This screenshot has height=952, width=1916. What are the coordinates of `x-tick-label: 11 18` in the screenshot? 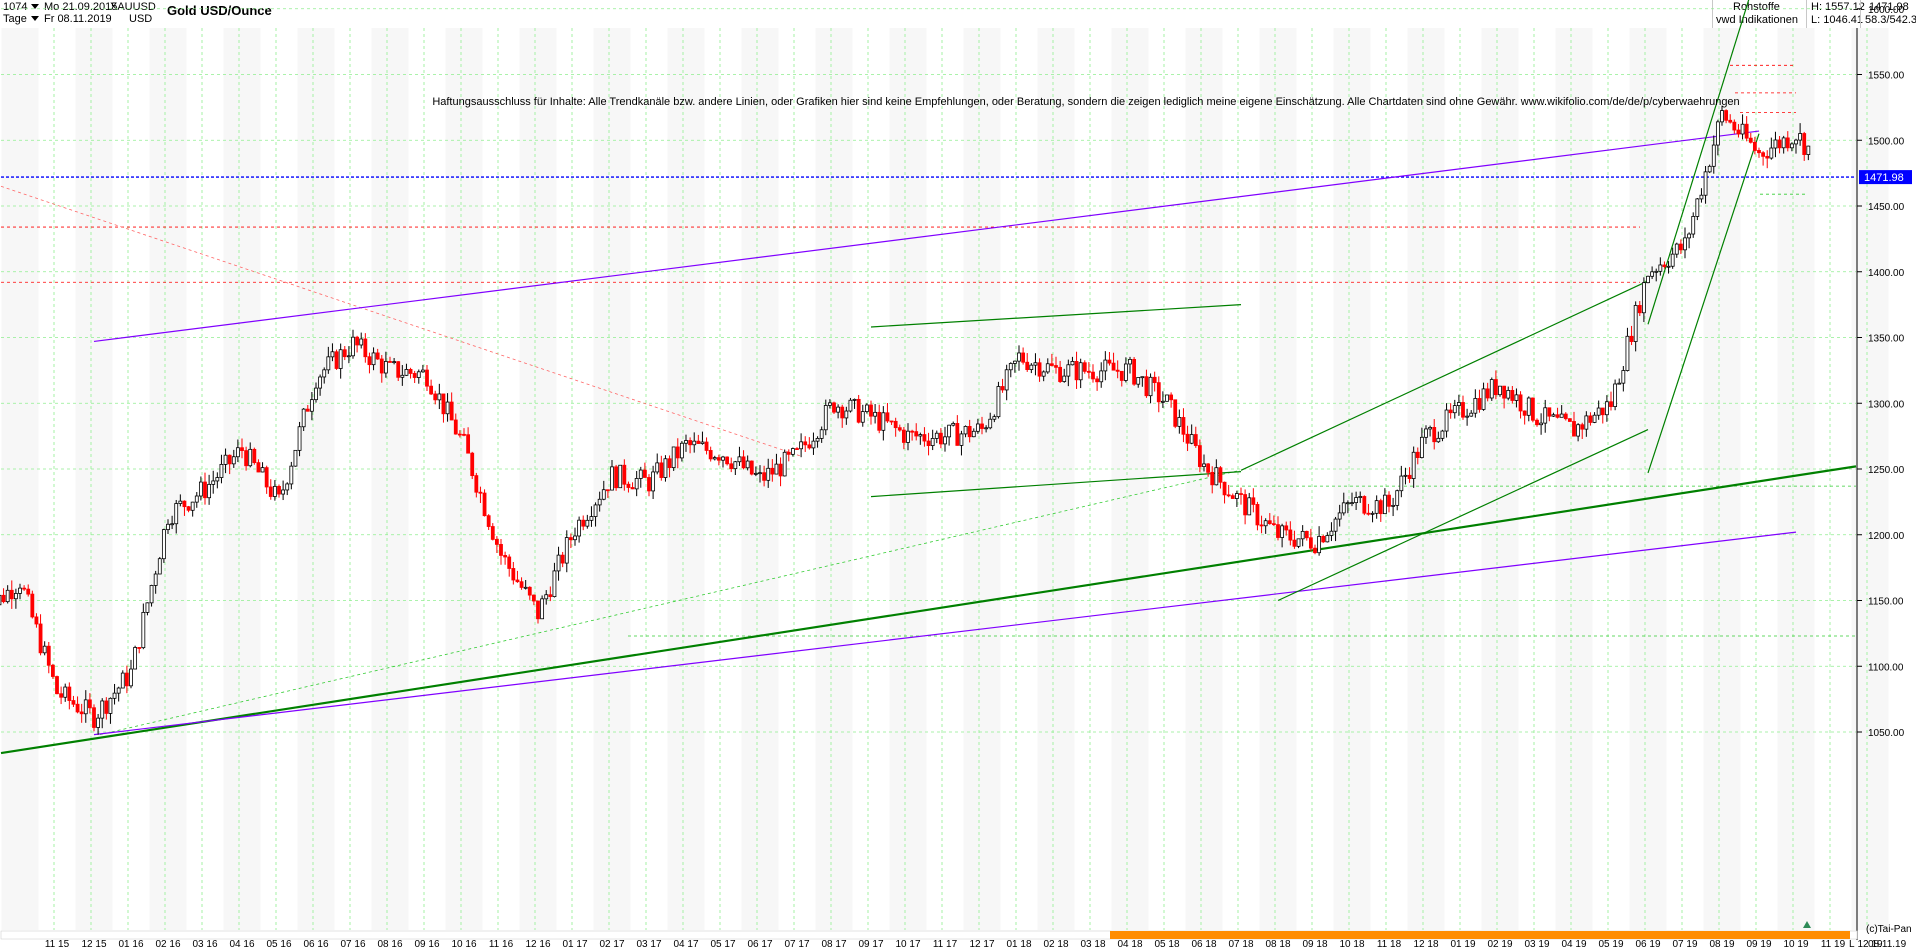 It's located at (1389, 944).